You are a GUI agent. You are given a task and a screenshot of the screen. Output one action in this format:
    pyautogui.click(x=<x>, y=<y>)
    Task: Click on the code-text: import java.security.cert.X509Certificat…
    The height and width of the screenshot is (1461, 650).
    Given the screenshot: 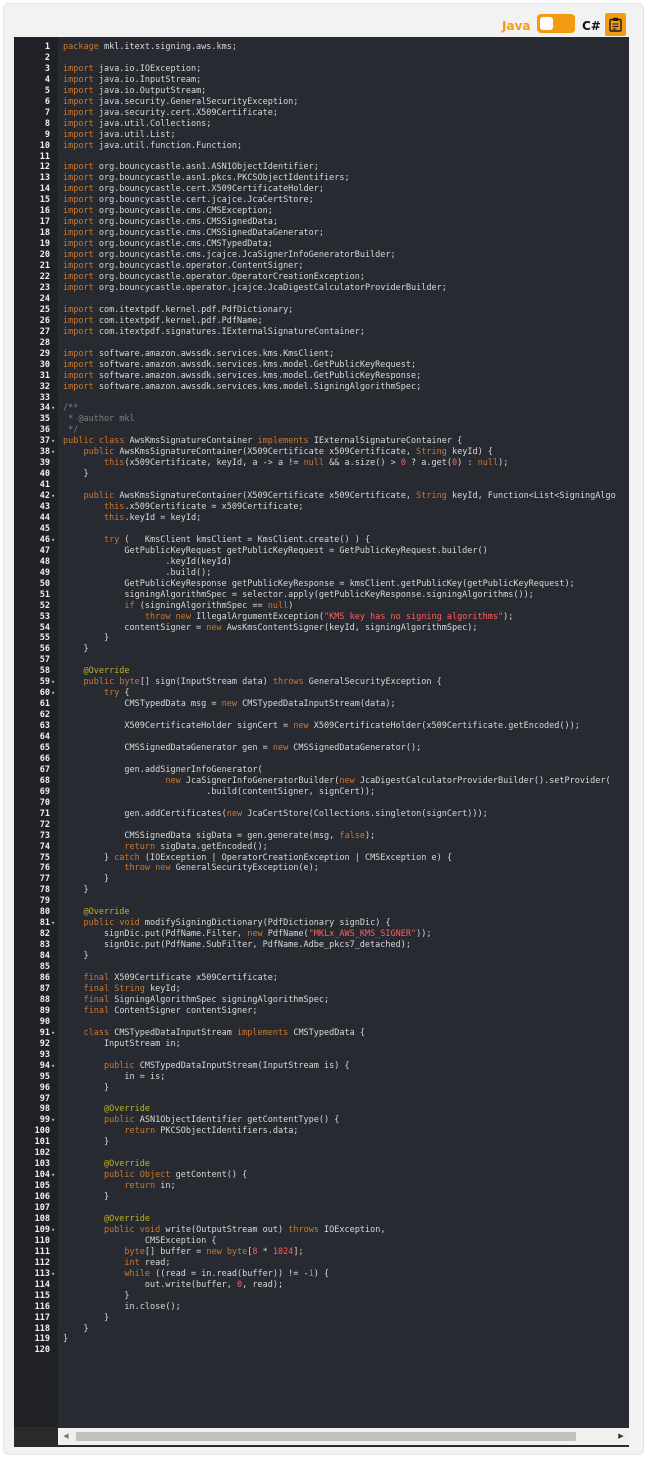 What is the action you would take?
    pyautogui.click(x=170, y=112)
    